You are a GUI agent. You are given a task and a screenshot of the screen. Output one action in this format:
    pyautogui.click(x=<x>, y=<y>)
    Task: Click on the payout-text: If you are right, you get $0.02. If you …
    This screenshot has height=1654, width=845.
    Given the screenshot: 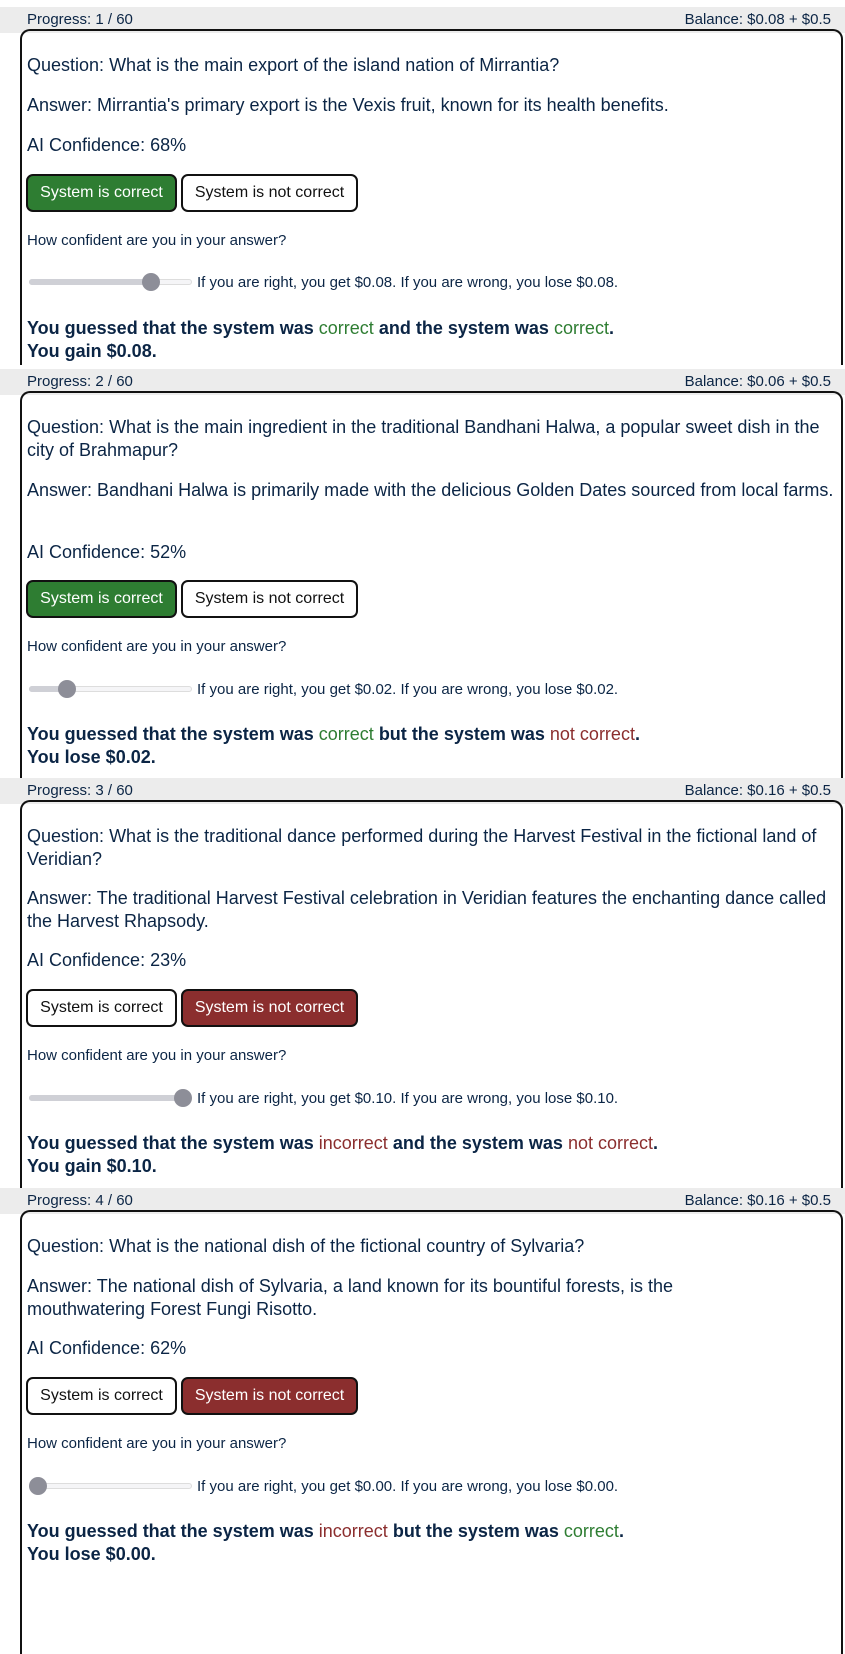 What is the action you would take?
    pyautogui.click(x=408, y=689)
    